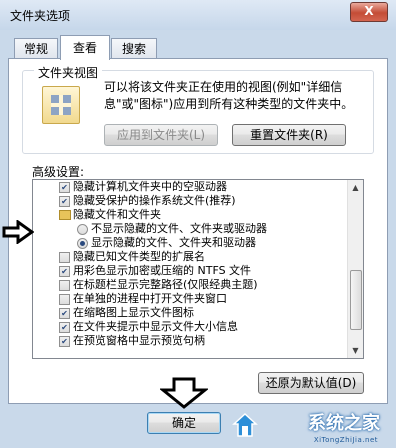  What do you see at coordinates (82, 229) in the screenshot?
I see `radio-button` at bounding box center [82, 229].